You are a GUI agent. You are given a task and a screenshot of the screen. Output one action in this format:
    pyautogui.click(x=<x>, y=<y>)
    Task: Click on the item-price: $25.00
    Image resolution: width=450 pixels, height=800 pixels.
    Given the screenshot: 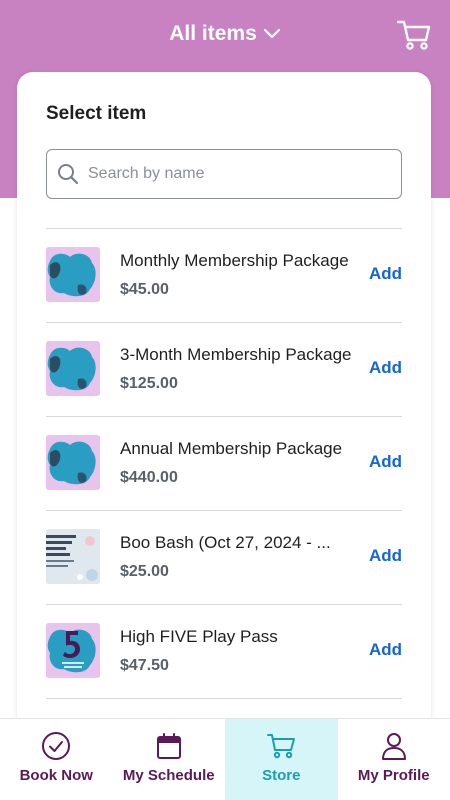 What is the action you would take?
    pyautogui.click(x=144, y=571)
    